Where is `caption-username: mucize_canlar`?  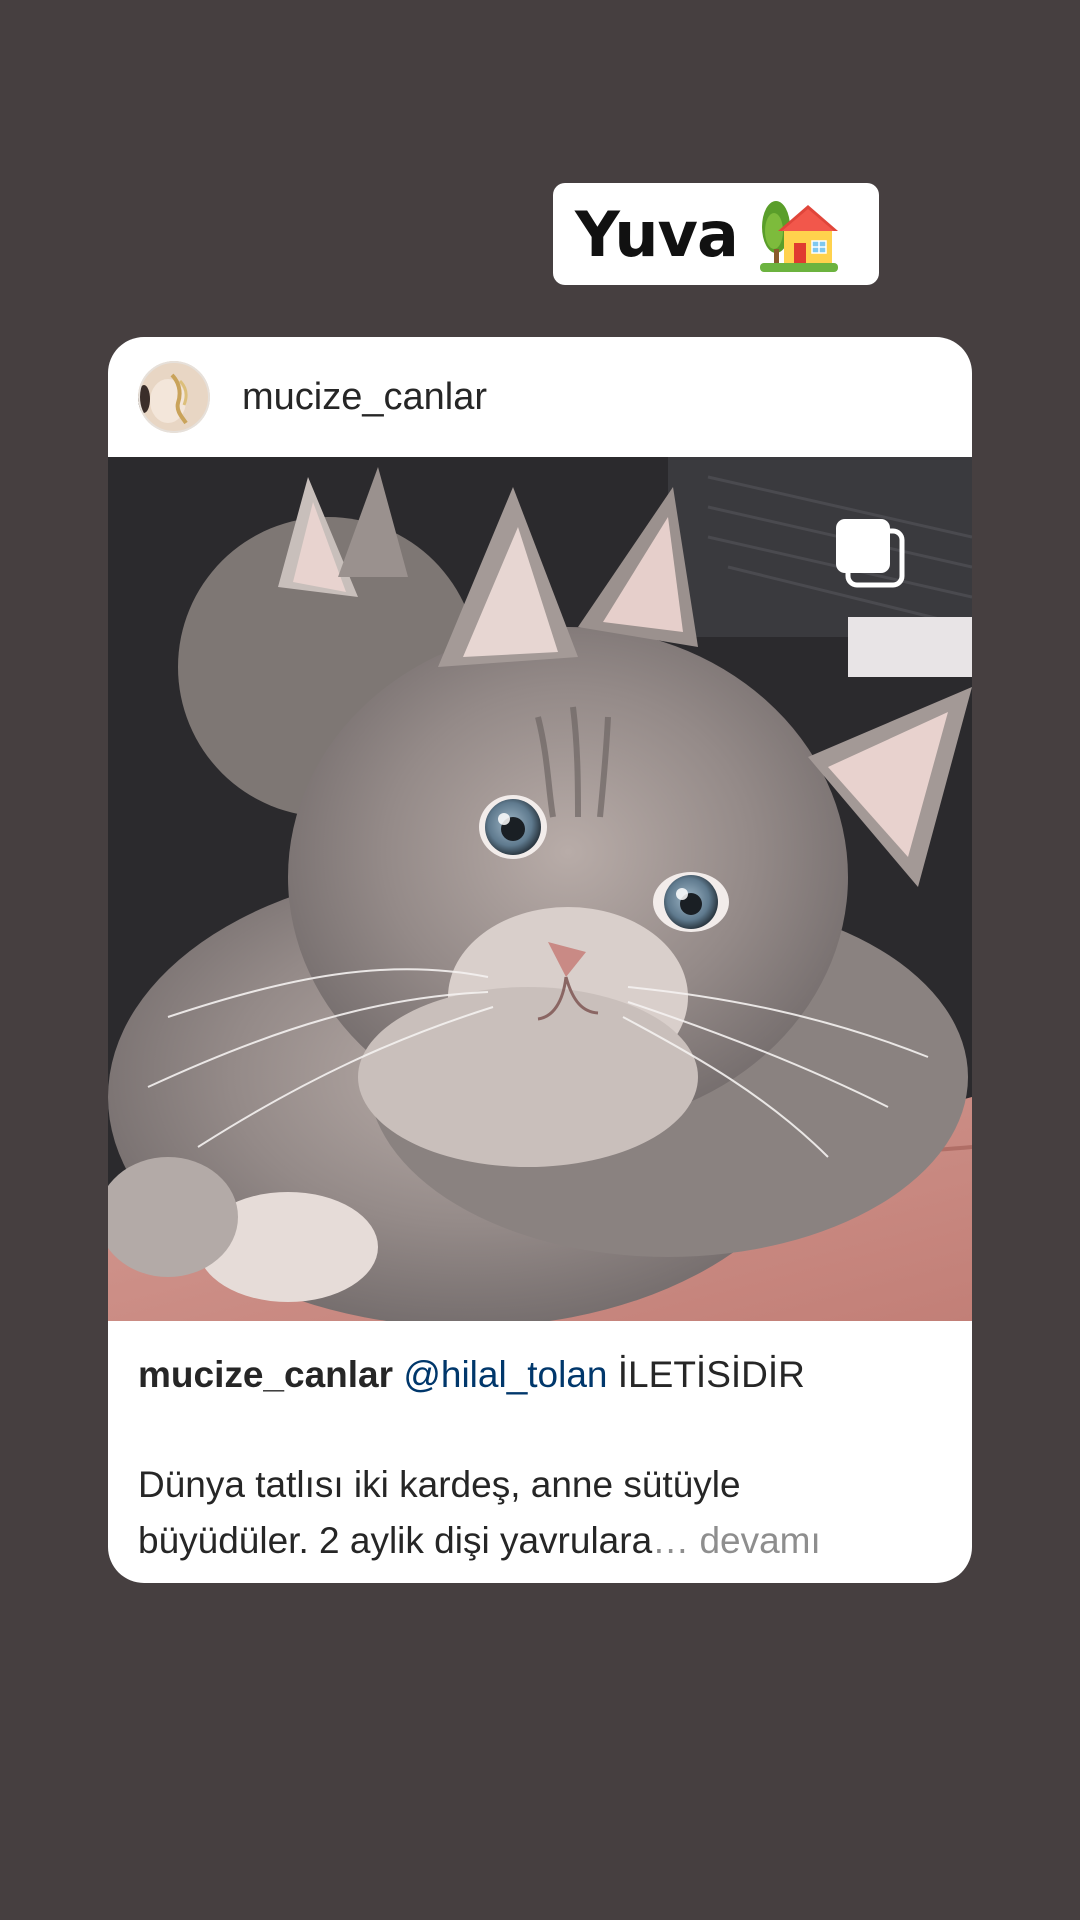
caption-username: mucize_canlar is located at coordinates (265, 1374).